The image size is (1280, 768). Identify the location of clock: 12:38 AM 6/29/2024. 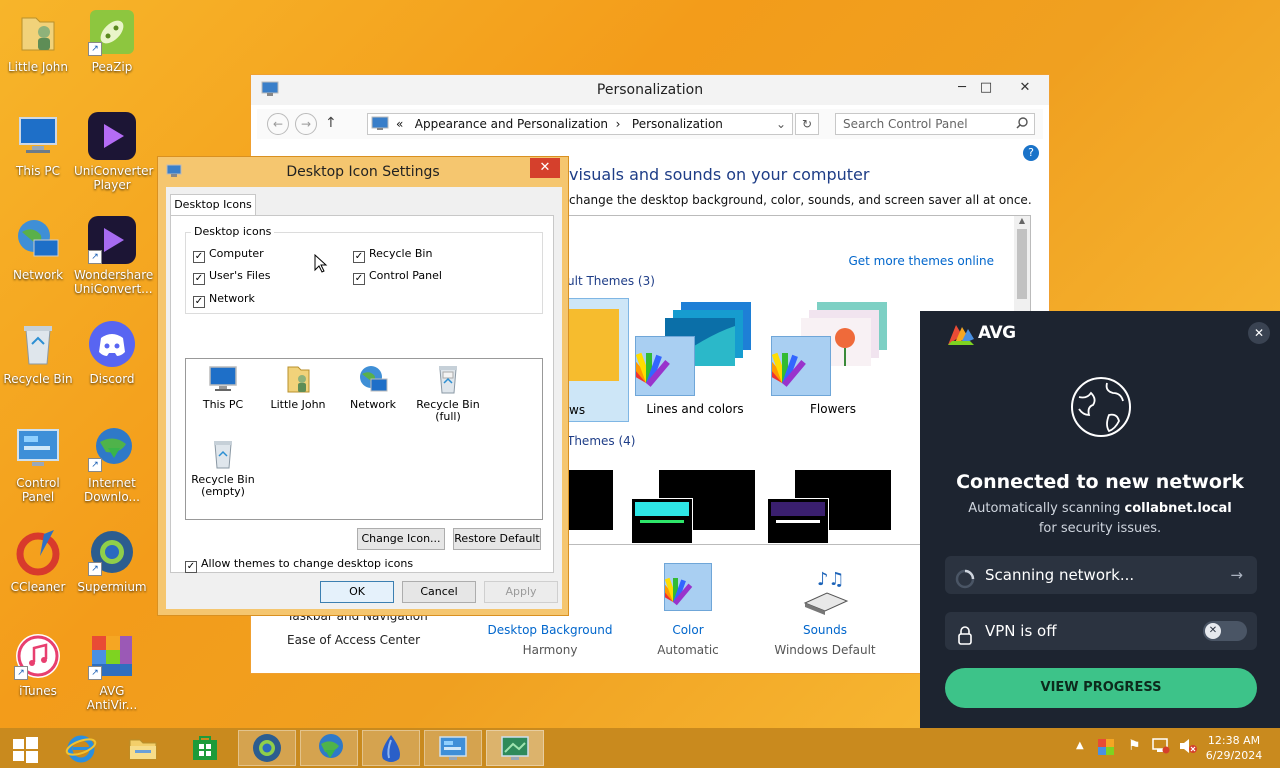
(1234, 748).